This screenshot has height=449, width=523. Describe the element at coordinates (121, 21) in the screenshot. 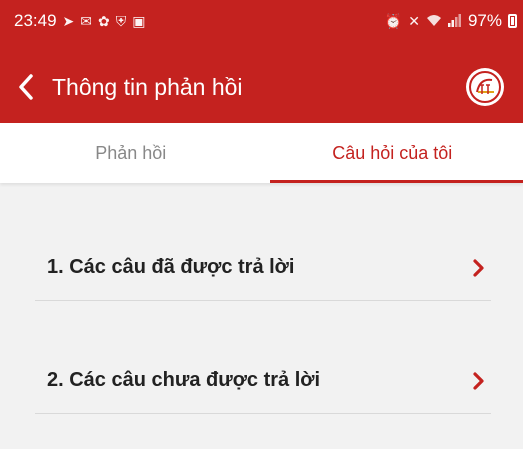

I see `shield-icon: ⛨` at that location.